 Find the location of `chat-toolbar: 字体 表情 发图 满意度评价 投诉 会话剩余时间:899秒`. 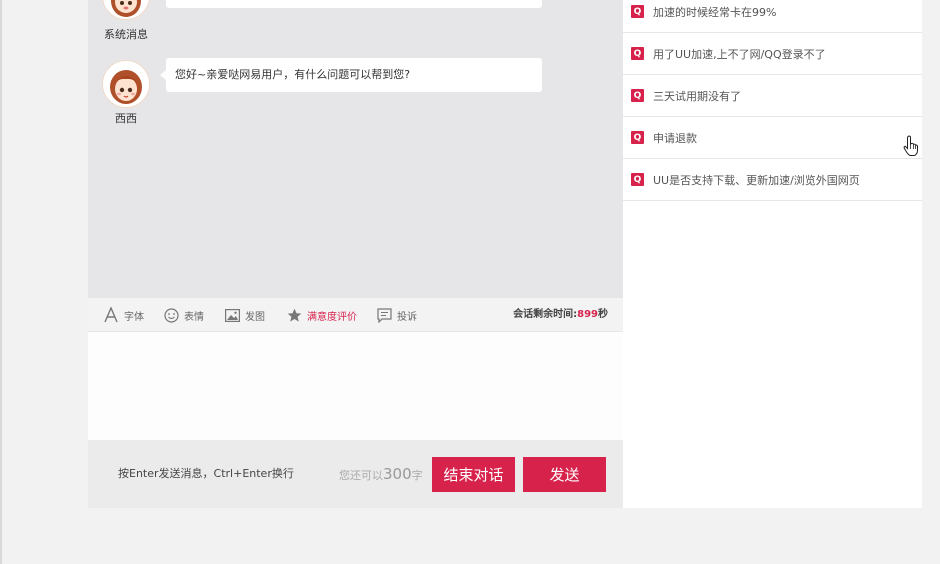

chat-toolbar: 字体 表情 发图 满意度评价 投诉 会话剩余时间:899秒 is located at coordinates (355, 315).